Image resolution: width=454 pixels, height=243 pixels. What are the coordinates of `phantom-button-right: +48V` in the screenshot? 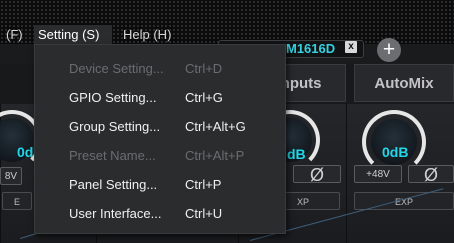 It's located at (378, 174).